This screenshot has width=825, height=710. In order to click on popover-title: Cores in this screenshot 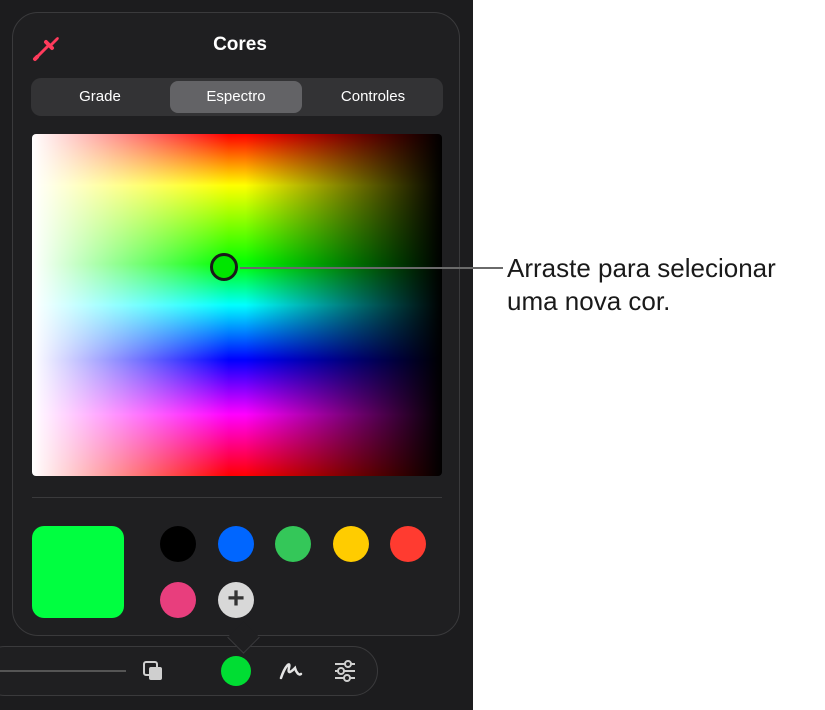, I will do `click(240, 44)`.